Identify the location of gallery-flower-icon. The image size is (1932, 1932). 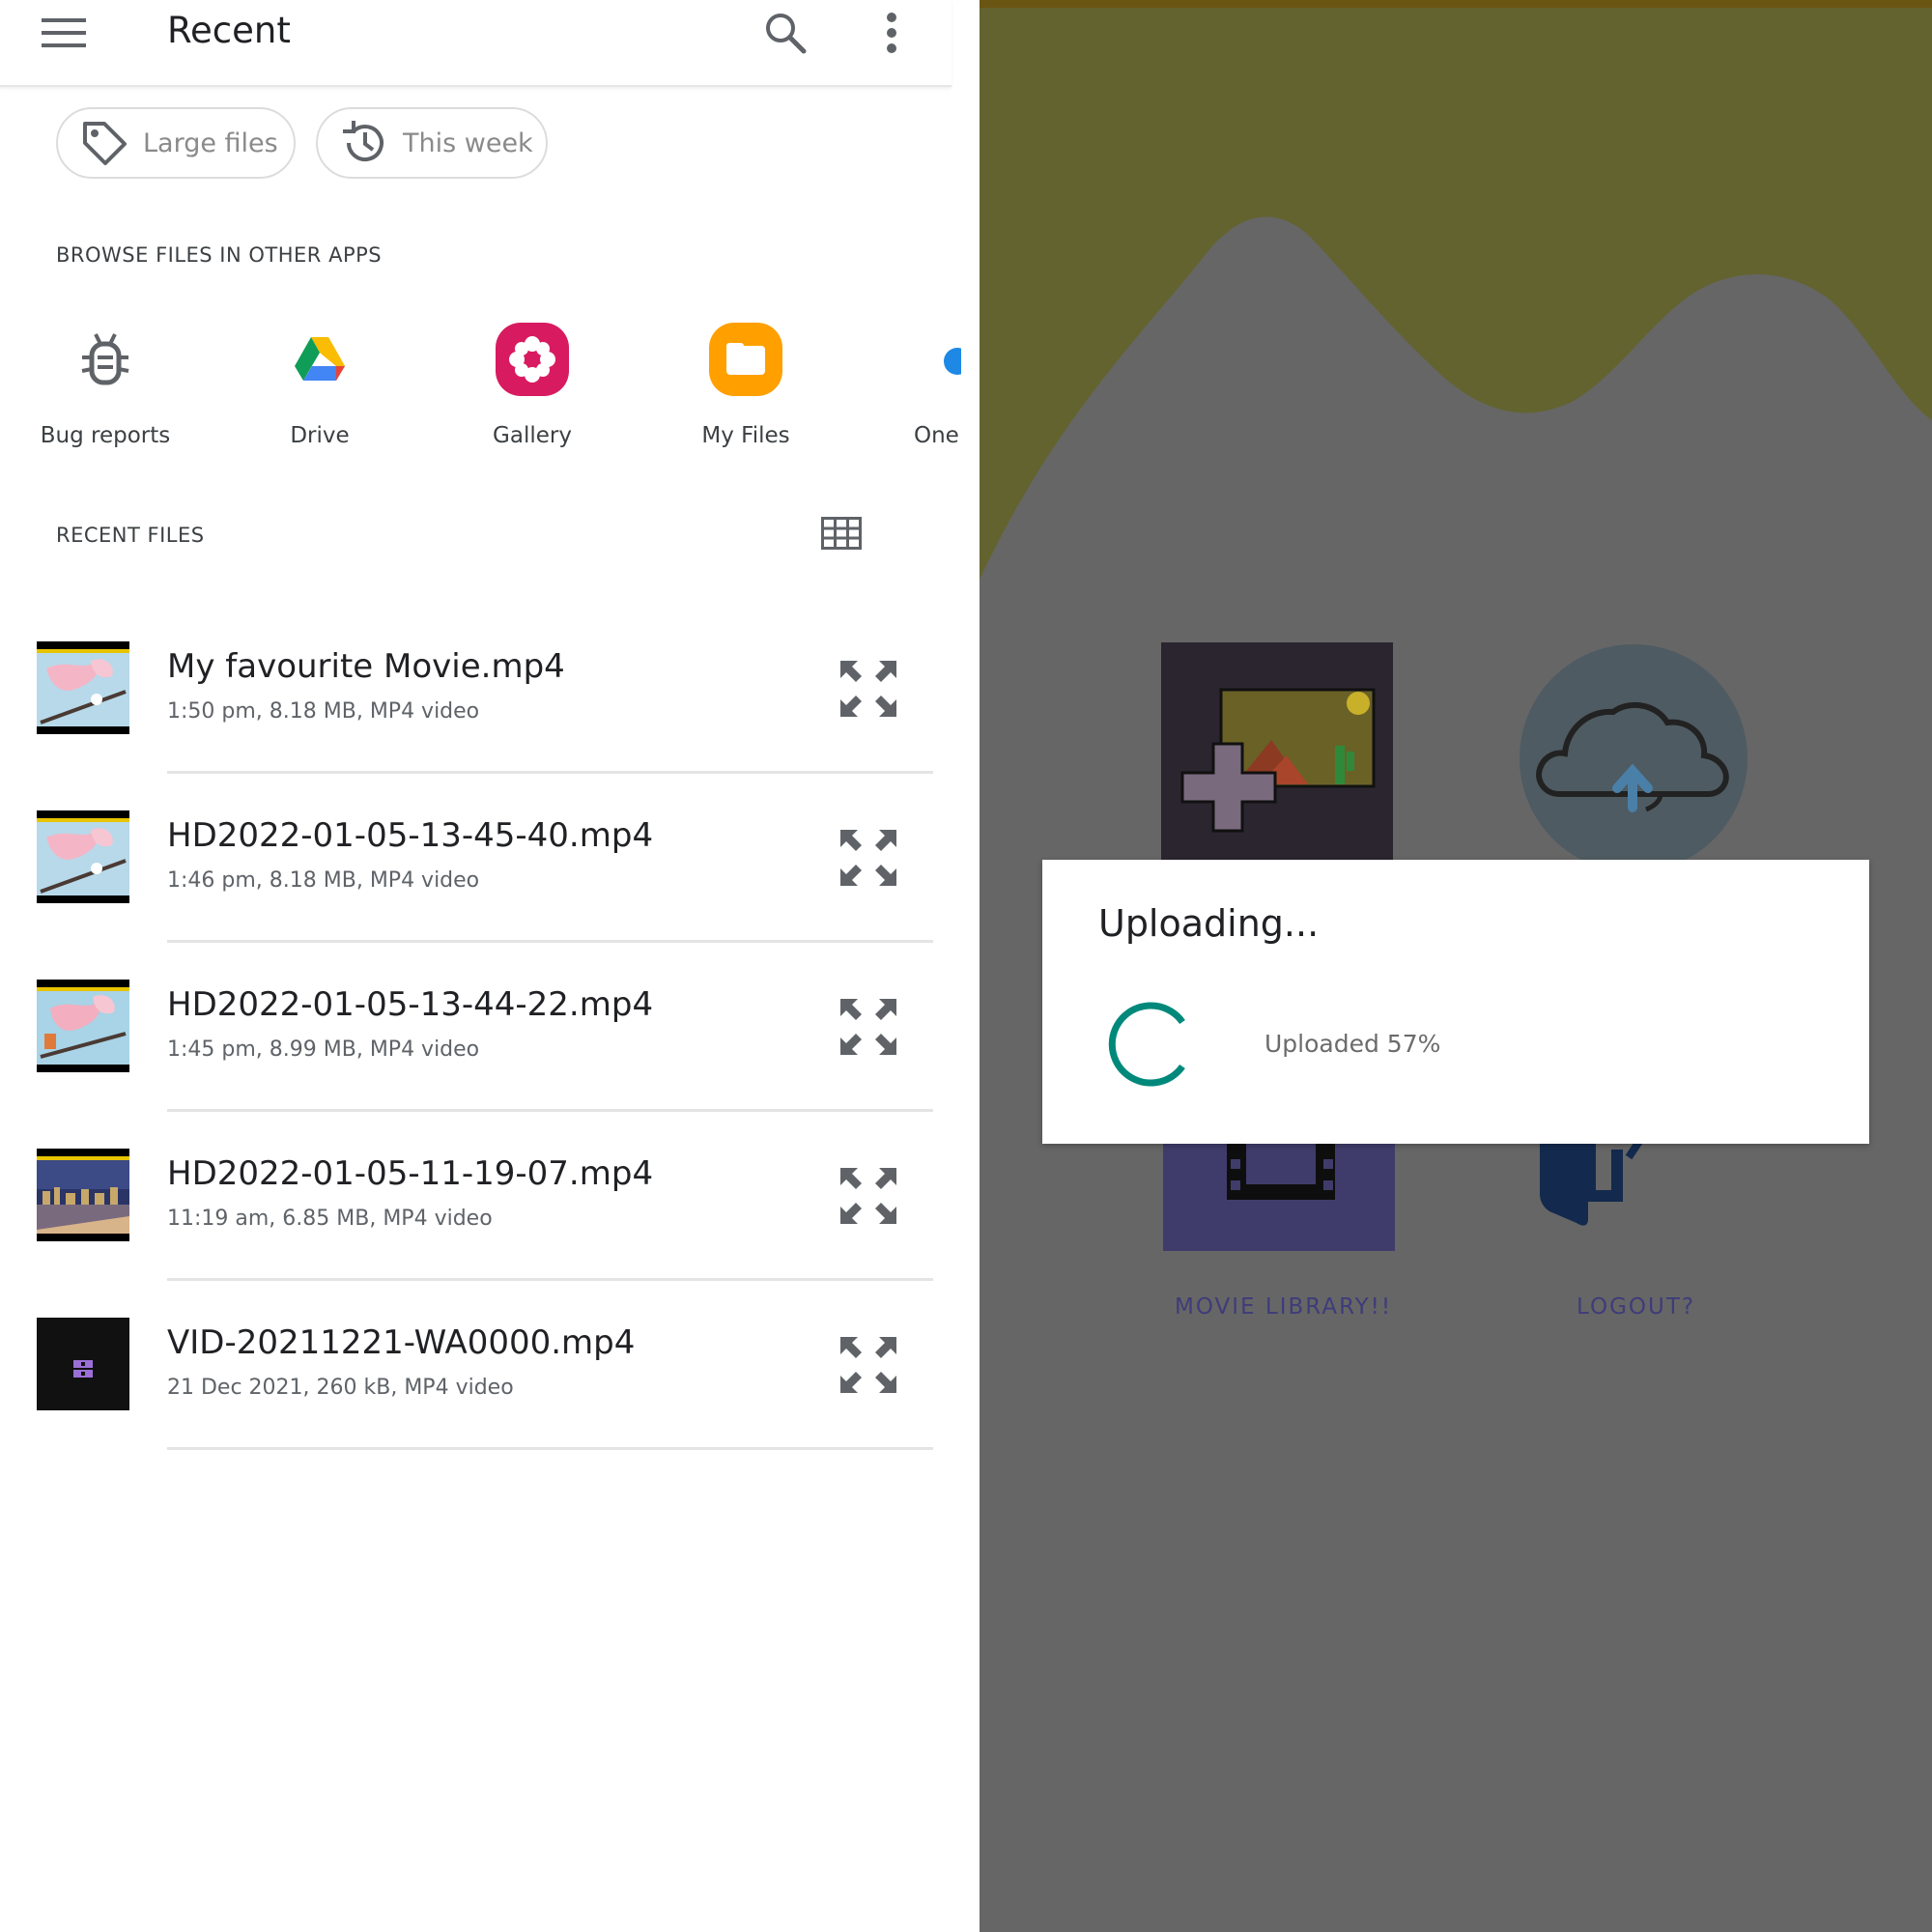
(532, 359).